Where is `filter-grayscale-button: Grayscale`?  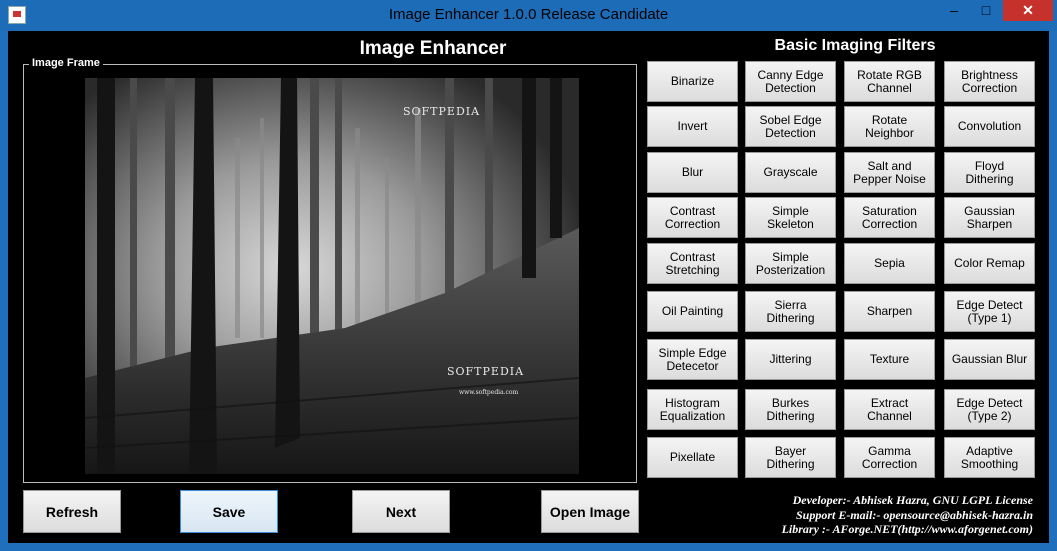
filter-grayscale-button: Grayscale is located at coordinates (790, 172).